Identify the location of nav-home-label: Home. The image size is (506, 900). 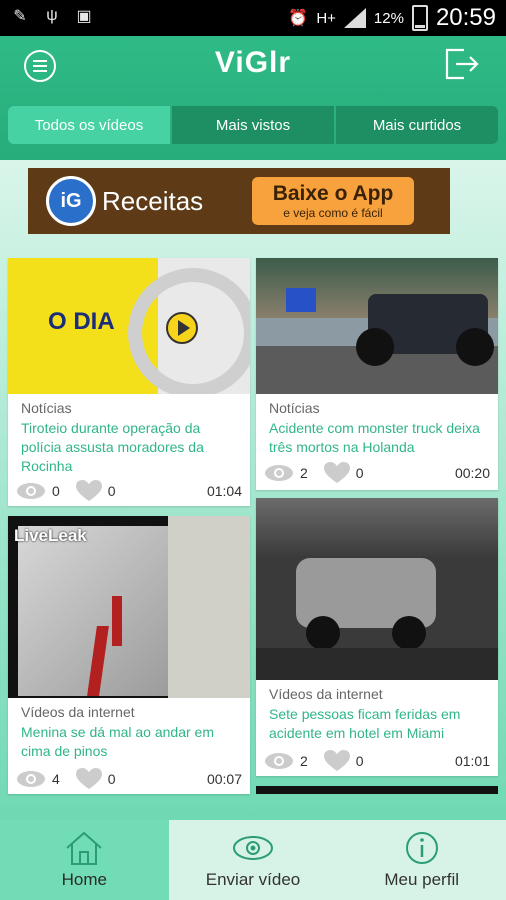
(84, 879).